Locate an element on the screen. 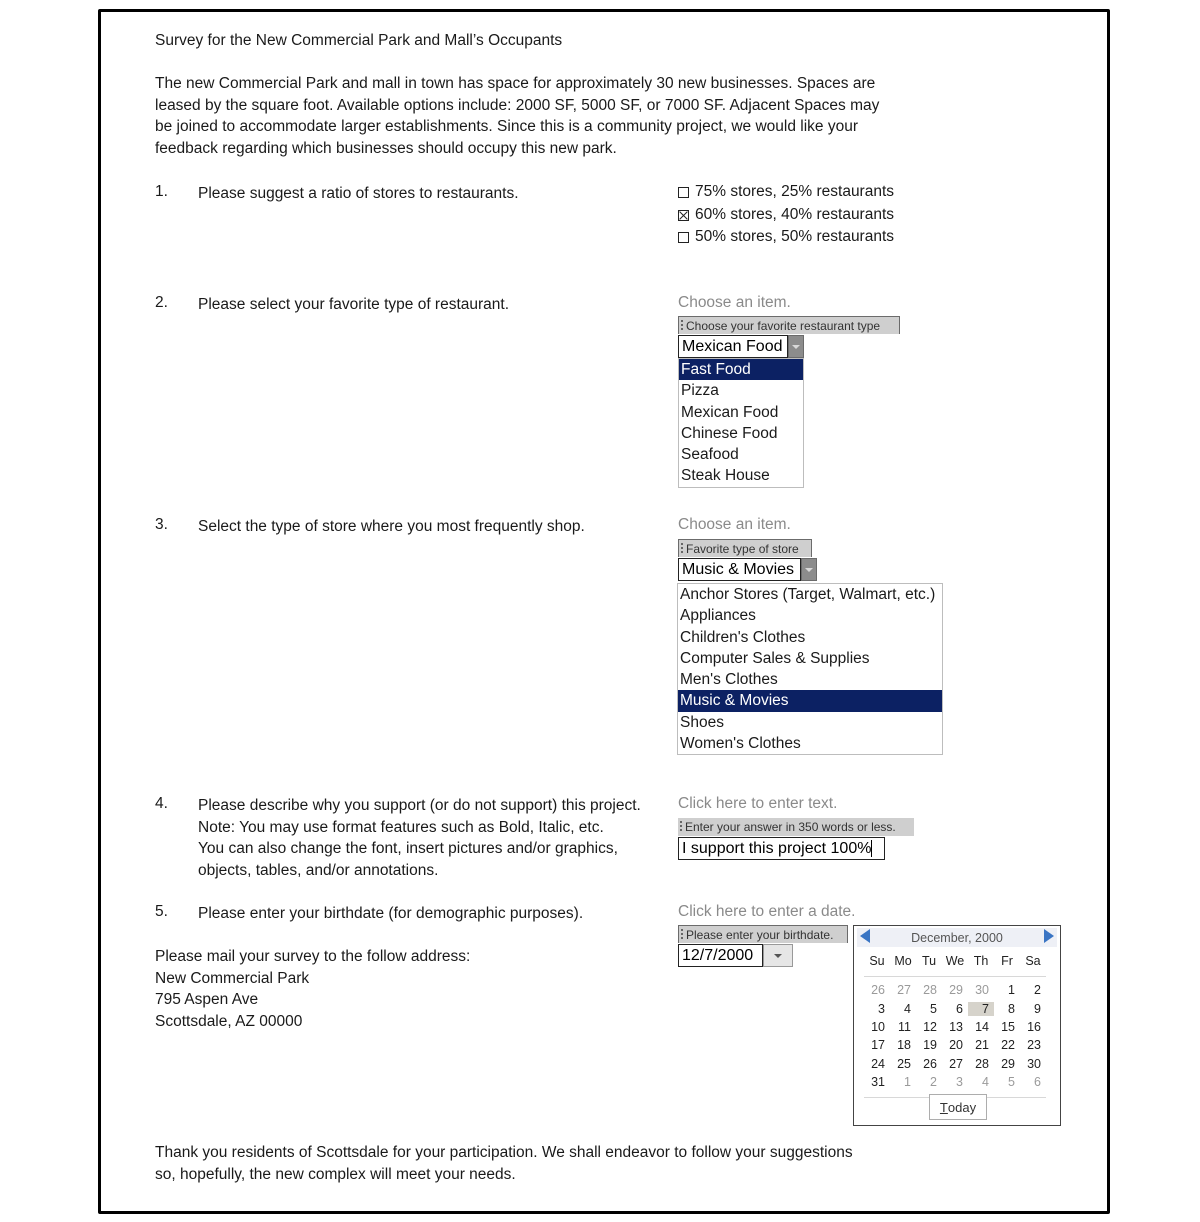 This screenshot has width=1200, height=1222. store-option: Children's Clothes is located at coordinates (810, 637).